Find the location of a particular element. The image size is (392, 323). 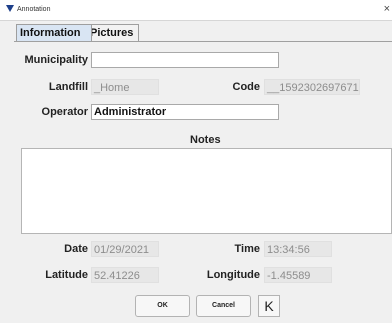

code-field: __1592302697671 is located at coordinates (312, 87).